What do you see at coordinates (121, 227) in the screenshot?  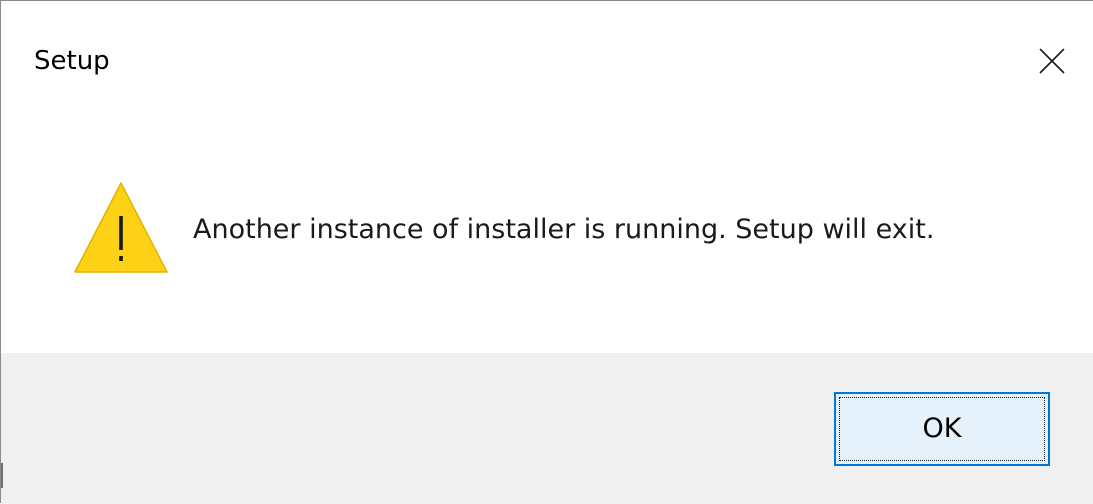 I see `warning-icon` at bounding box center [121, 227].